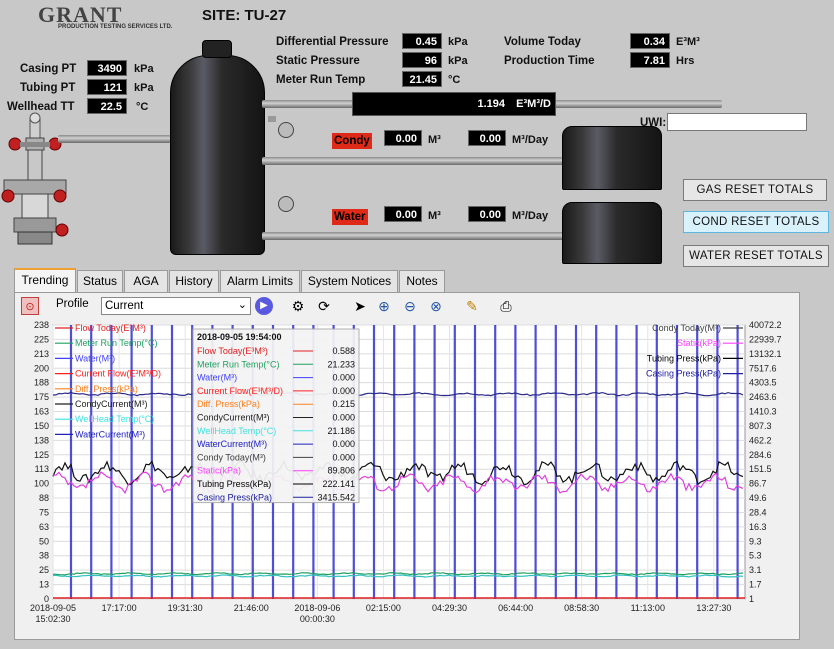 The image size is (834, 649). I want to click on chevron-down-icon: ⌄, so click(242, 305).